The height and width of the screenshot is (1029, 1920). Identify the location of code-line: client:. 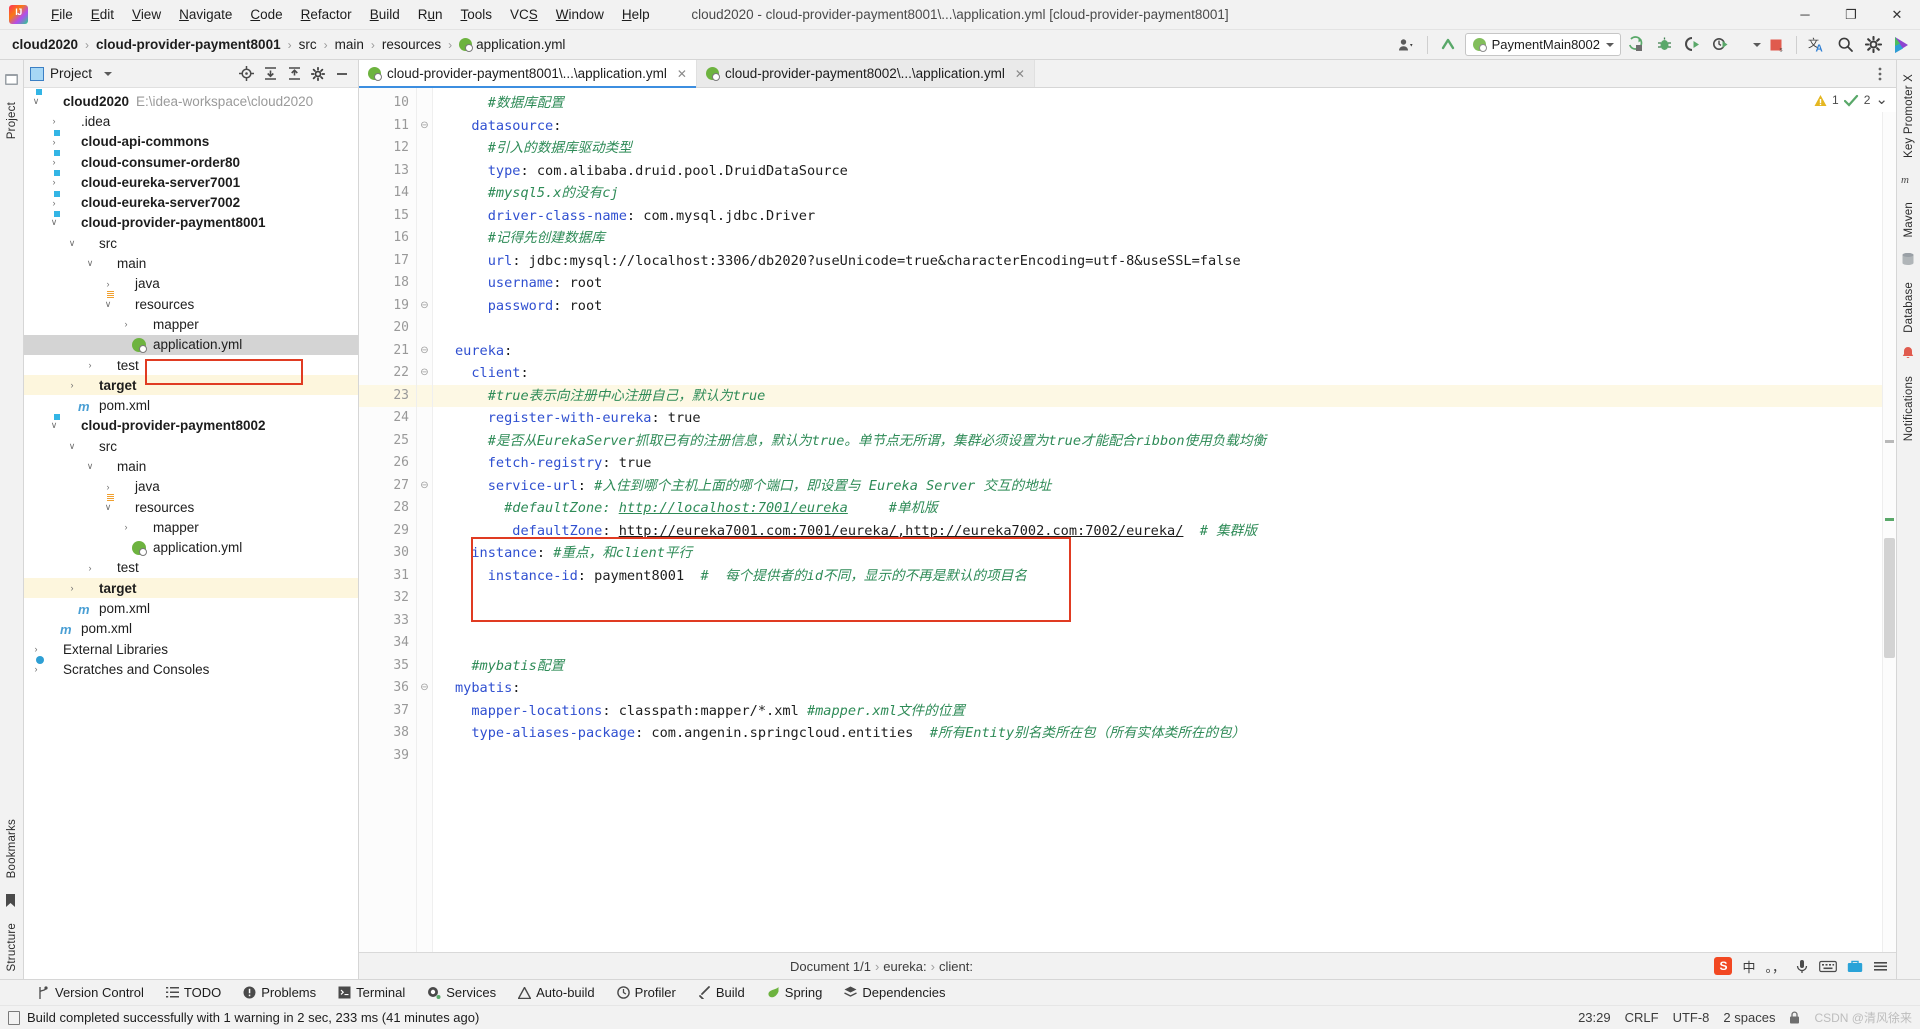
(1157, 373).